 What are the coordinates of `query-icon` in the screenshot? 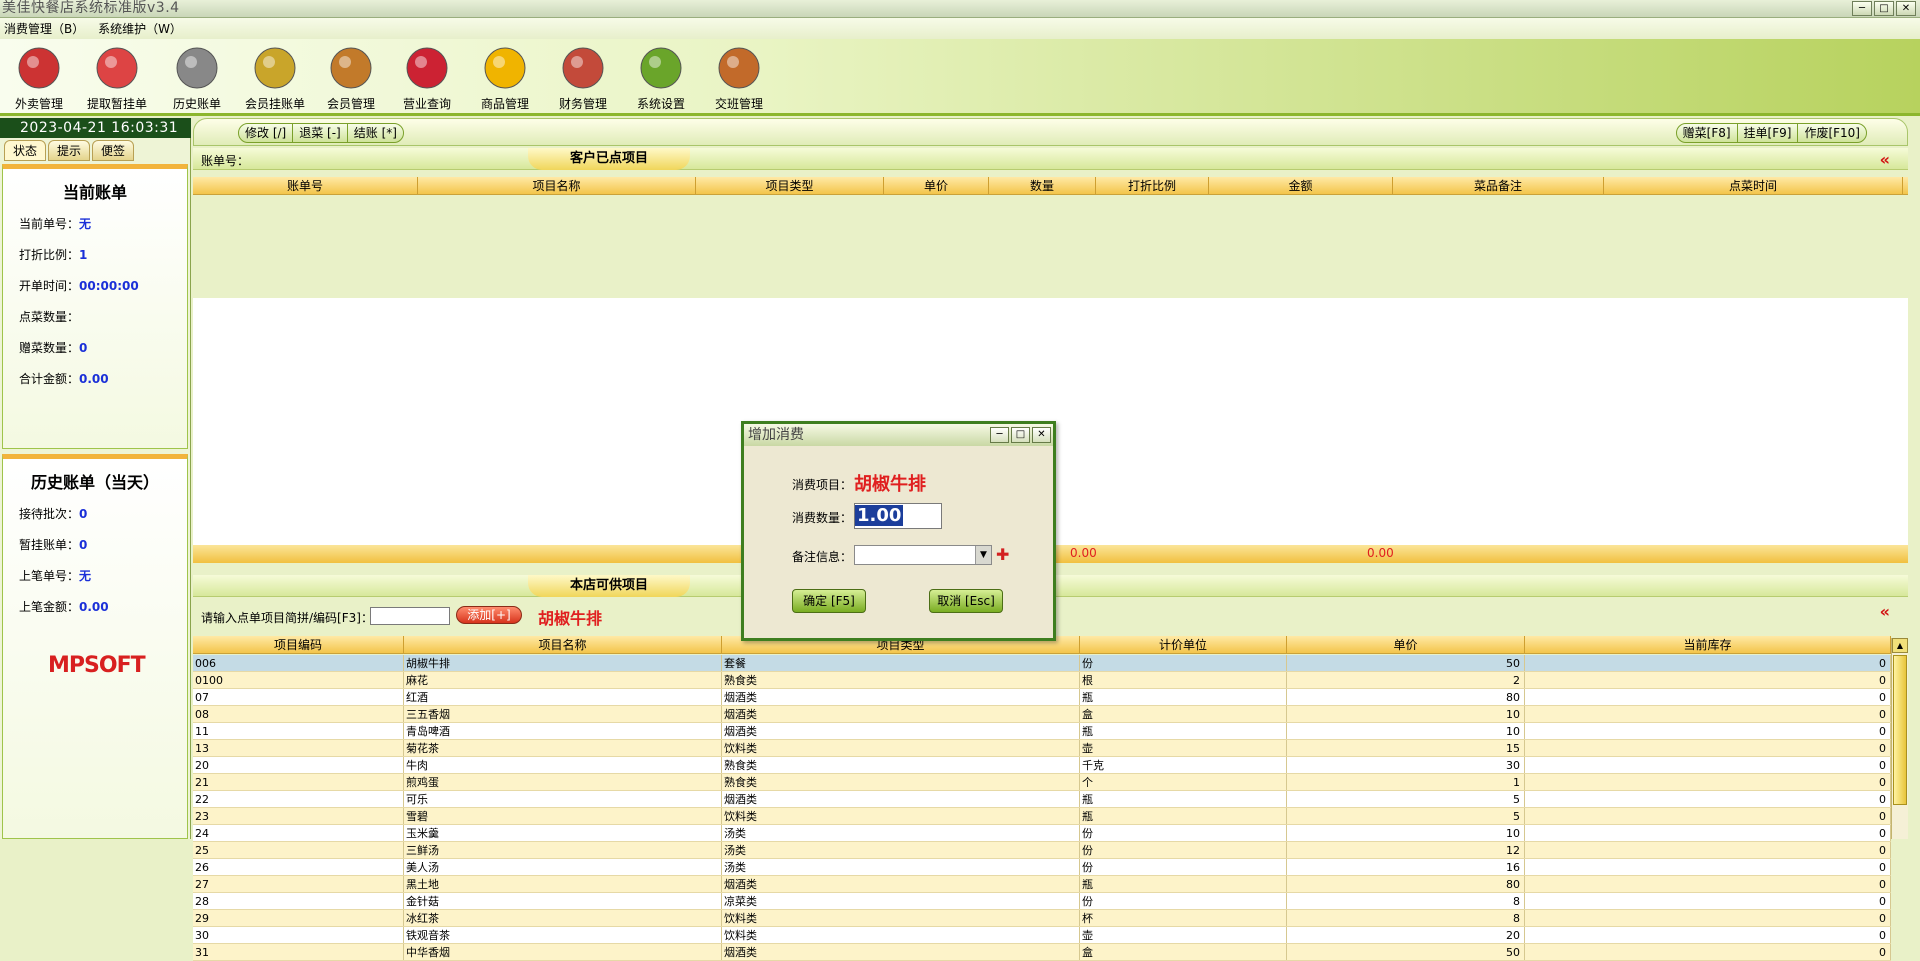 It's located at (427, 68).